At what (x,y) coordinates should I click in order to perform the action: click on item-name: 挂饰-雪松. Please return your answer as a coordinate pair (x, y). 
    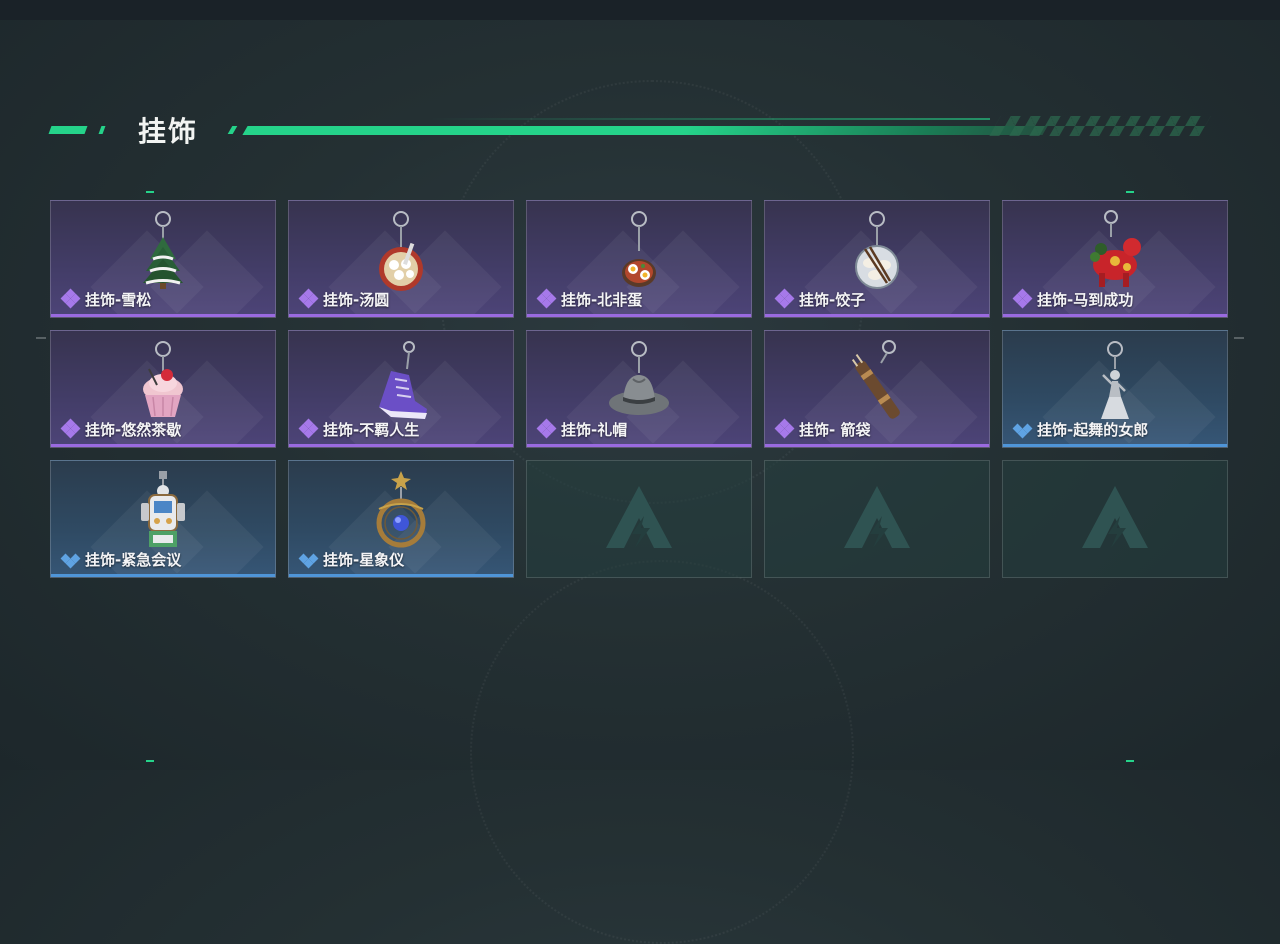
    Looking at the image, I should click on (118, 299).